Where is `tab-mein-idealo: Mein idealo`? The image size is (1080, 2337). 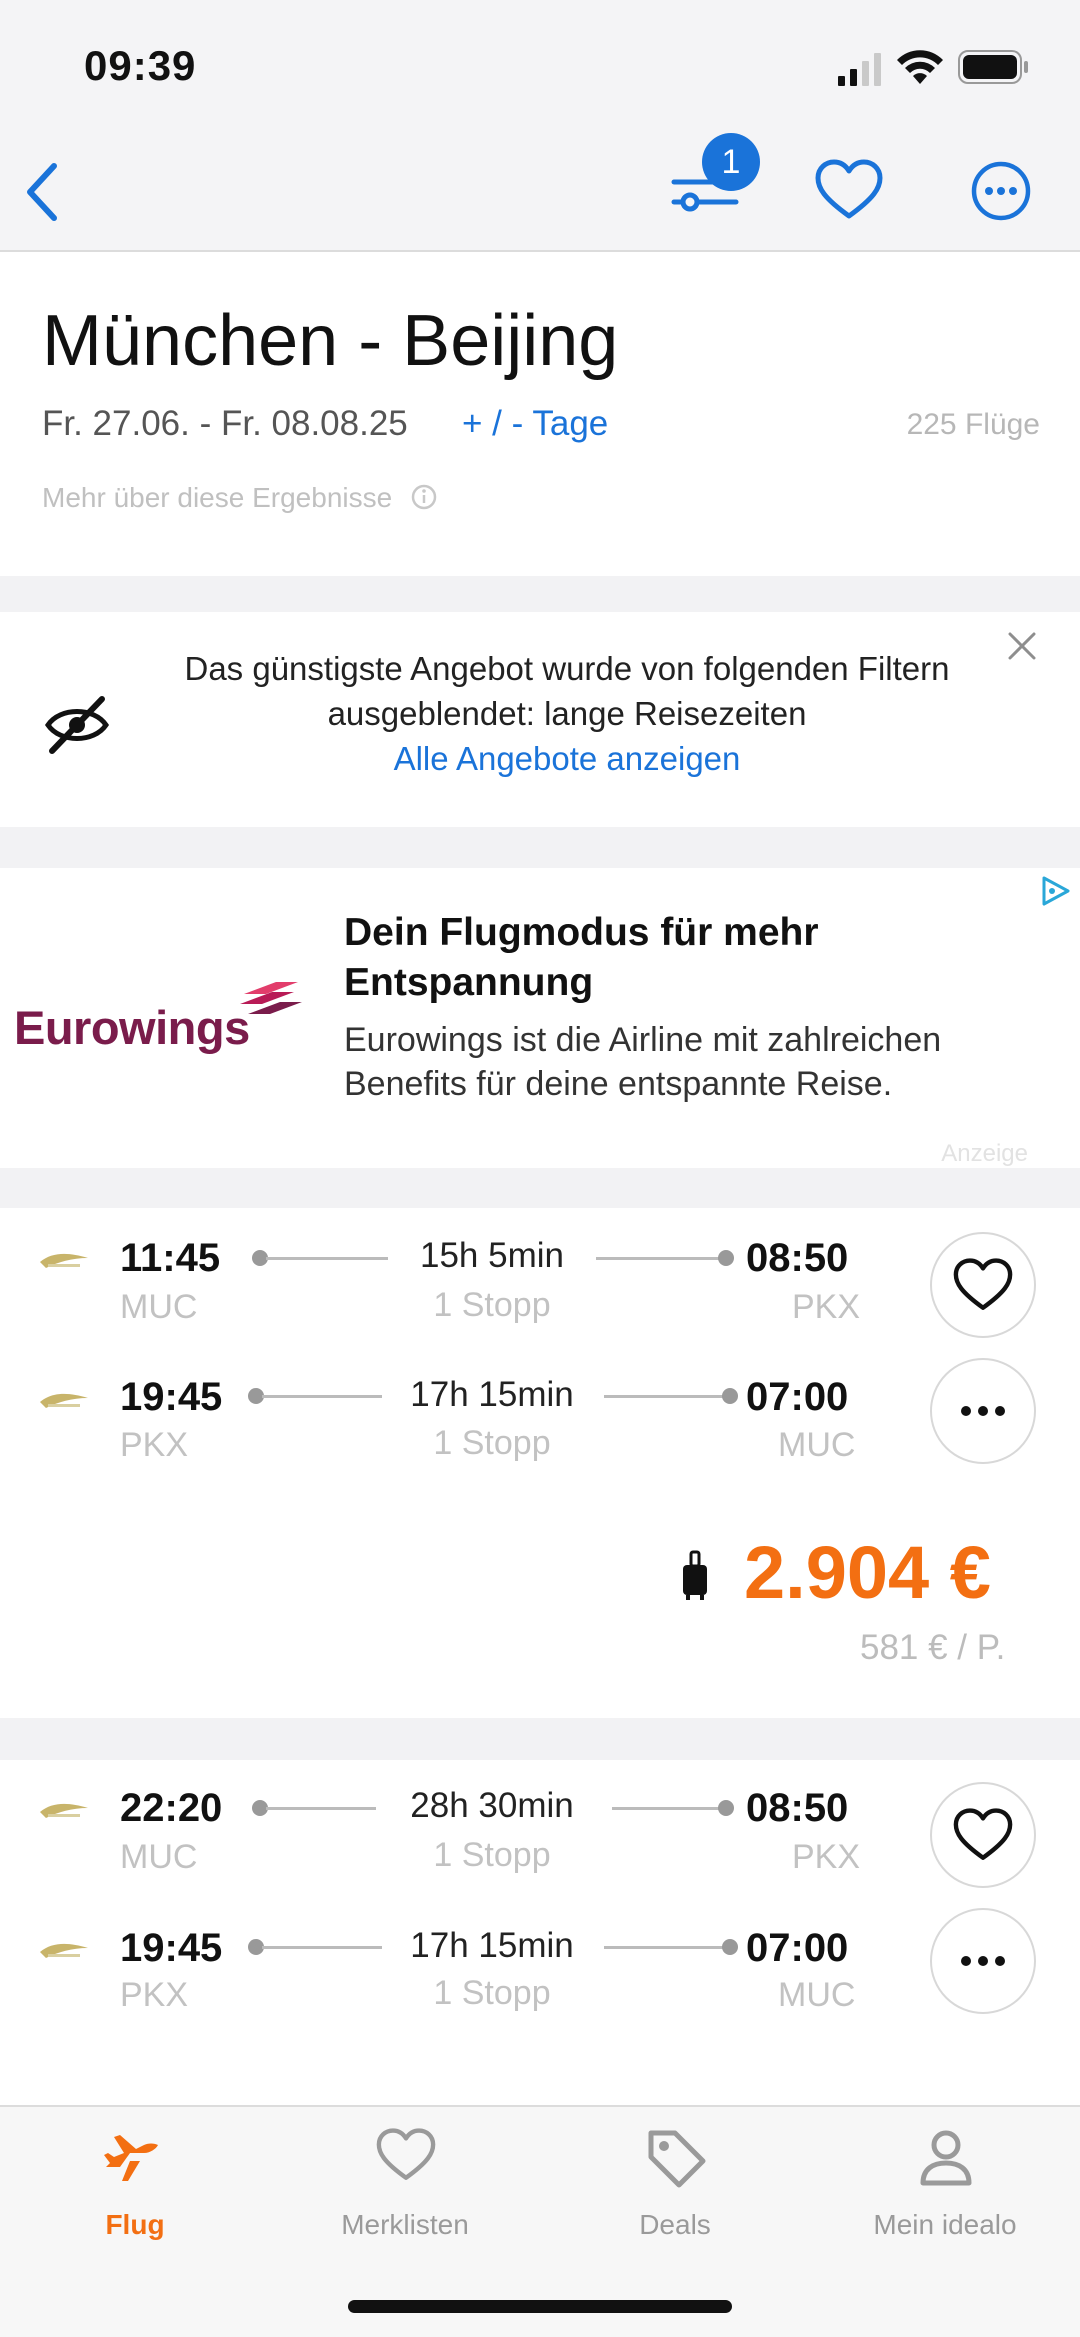 tab-mein-idealo: Mein idealo is located at coordinates (945, 2180).